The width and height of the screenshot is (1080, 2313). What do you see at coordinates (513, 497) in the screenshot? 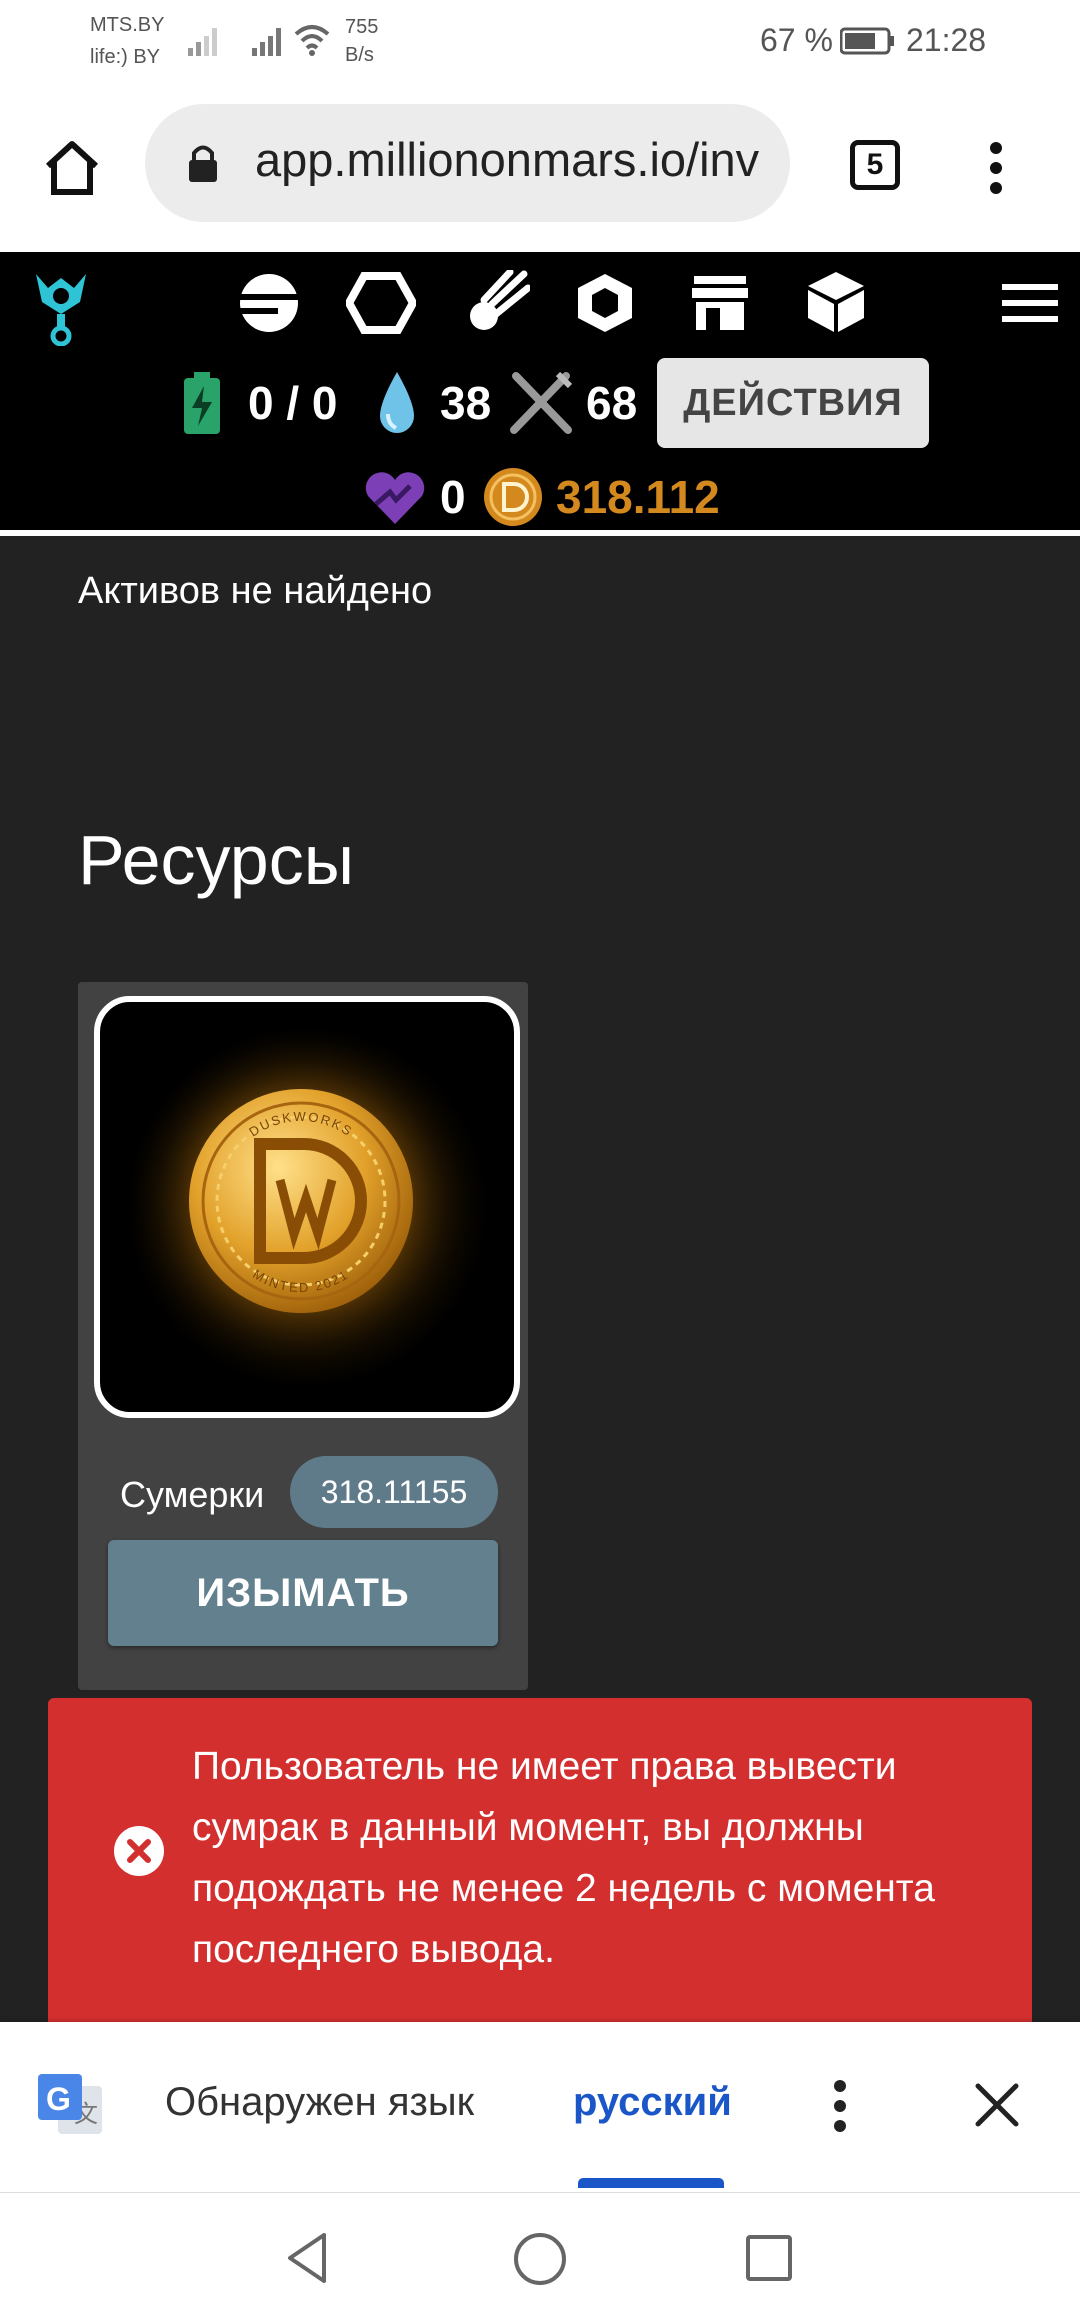
I see `dusk-coin-icon` at bounding box center [513, 497].